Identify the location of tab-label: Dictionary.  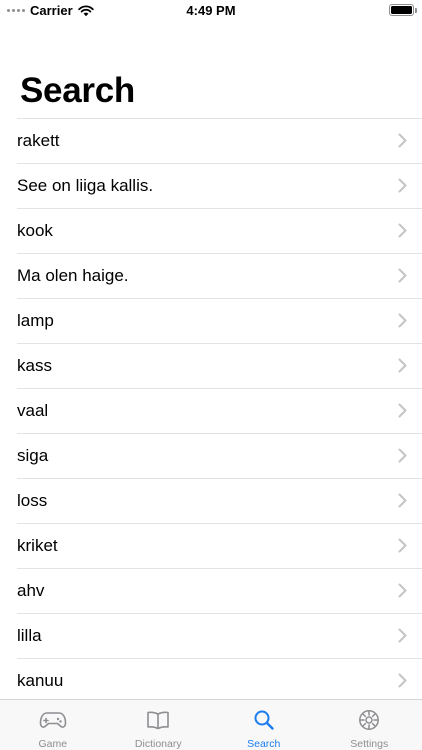
(158, 744).